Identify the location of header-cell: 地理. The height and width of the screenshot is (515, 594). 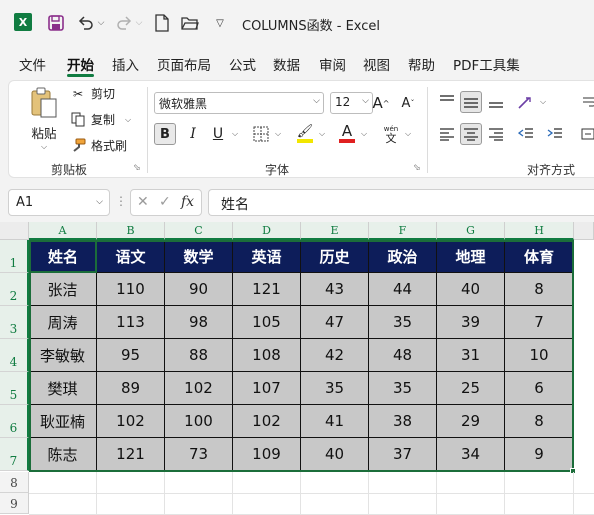
(471, 256).